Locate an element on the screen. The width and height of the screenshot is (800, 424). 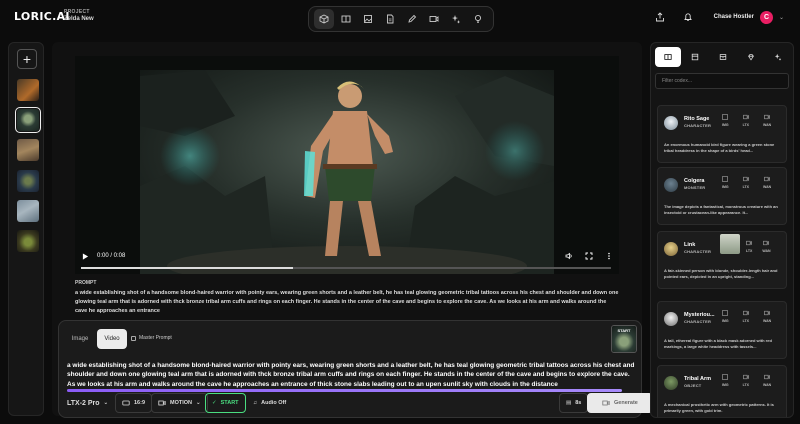
motion-label: MOTION is located at coordinates (181, 403).